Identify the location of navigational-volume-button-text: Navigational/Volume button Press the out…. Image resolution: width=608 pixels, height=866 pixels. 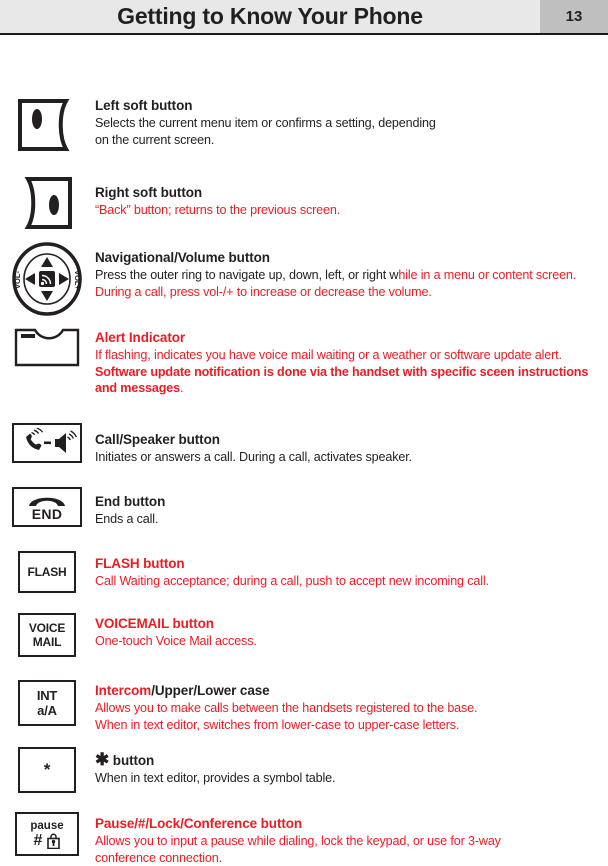
(347, 274).